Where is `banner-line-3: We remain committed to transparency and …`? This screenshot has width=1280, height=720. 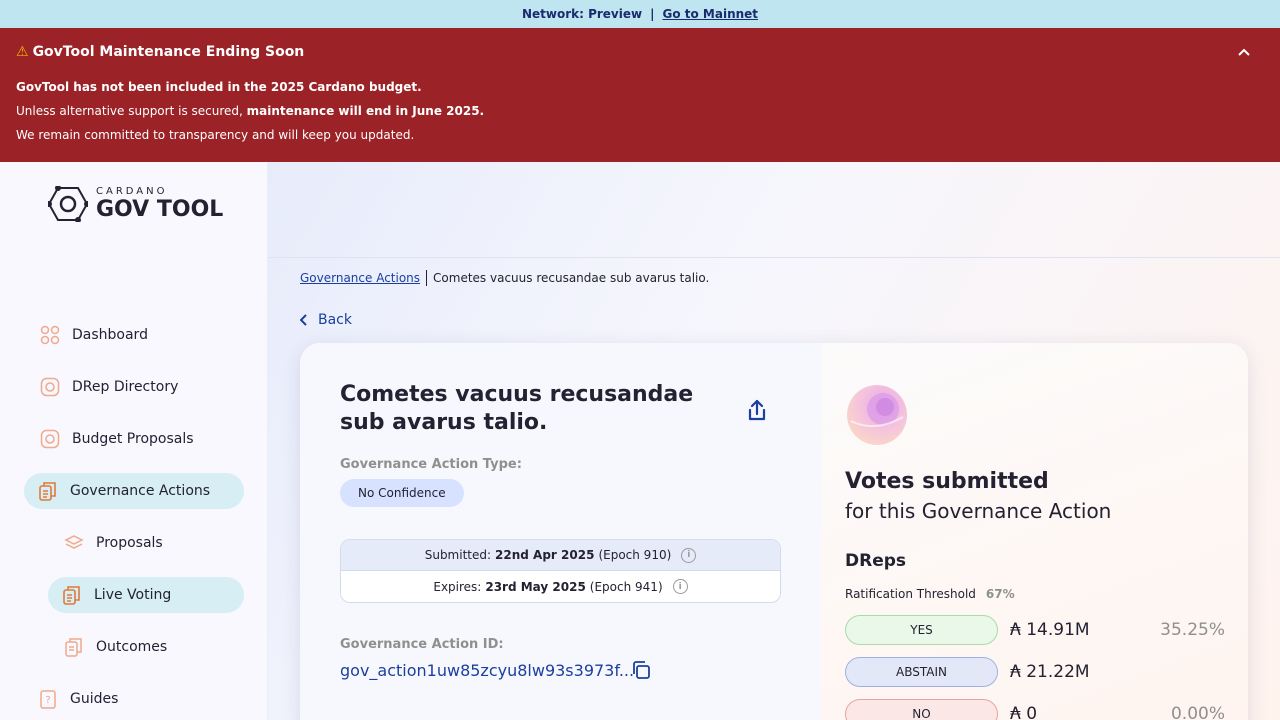 banner-line-3: We remain committed to transparency and … is located at coordinates (215, 135).